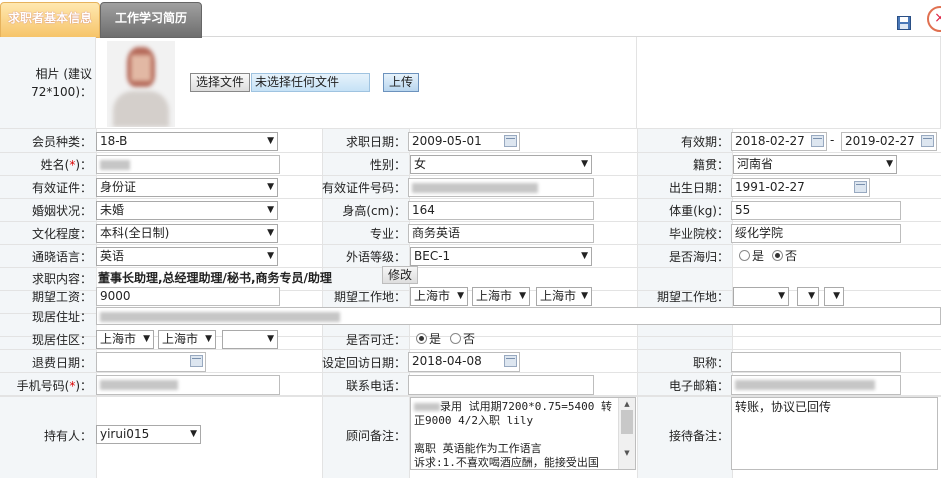  Describe the element at coordinates (464, 362) in the screenshot. I see `visit-date-input: 2018-04-08` at that location.